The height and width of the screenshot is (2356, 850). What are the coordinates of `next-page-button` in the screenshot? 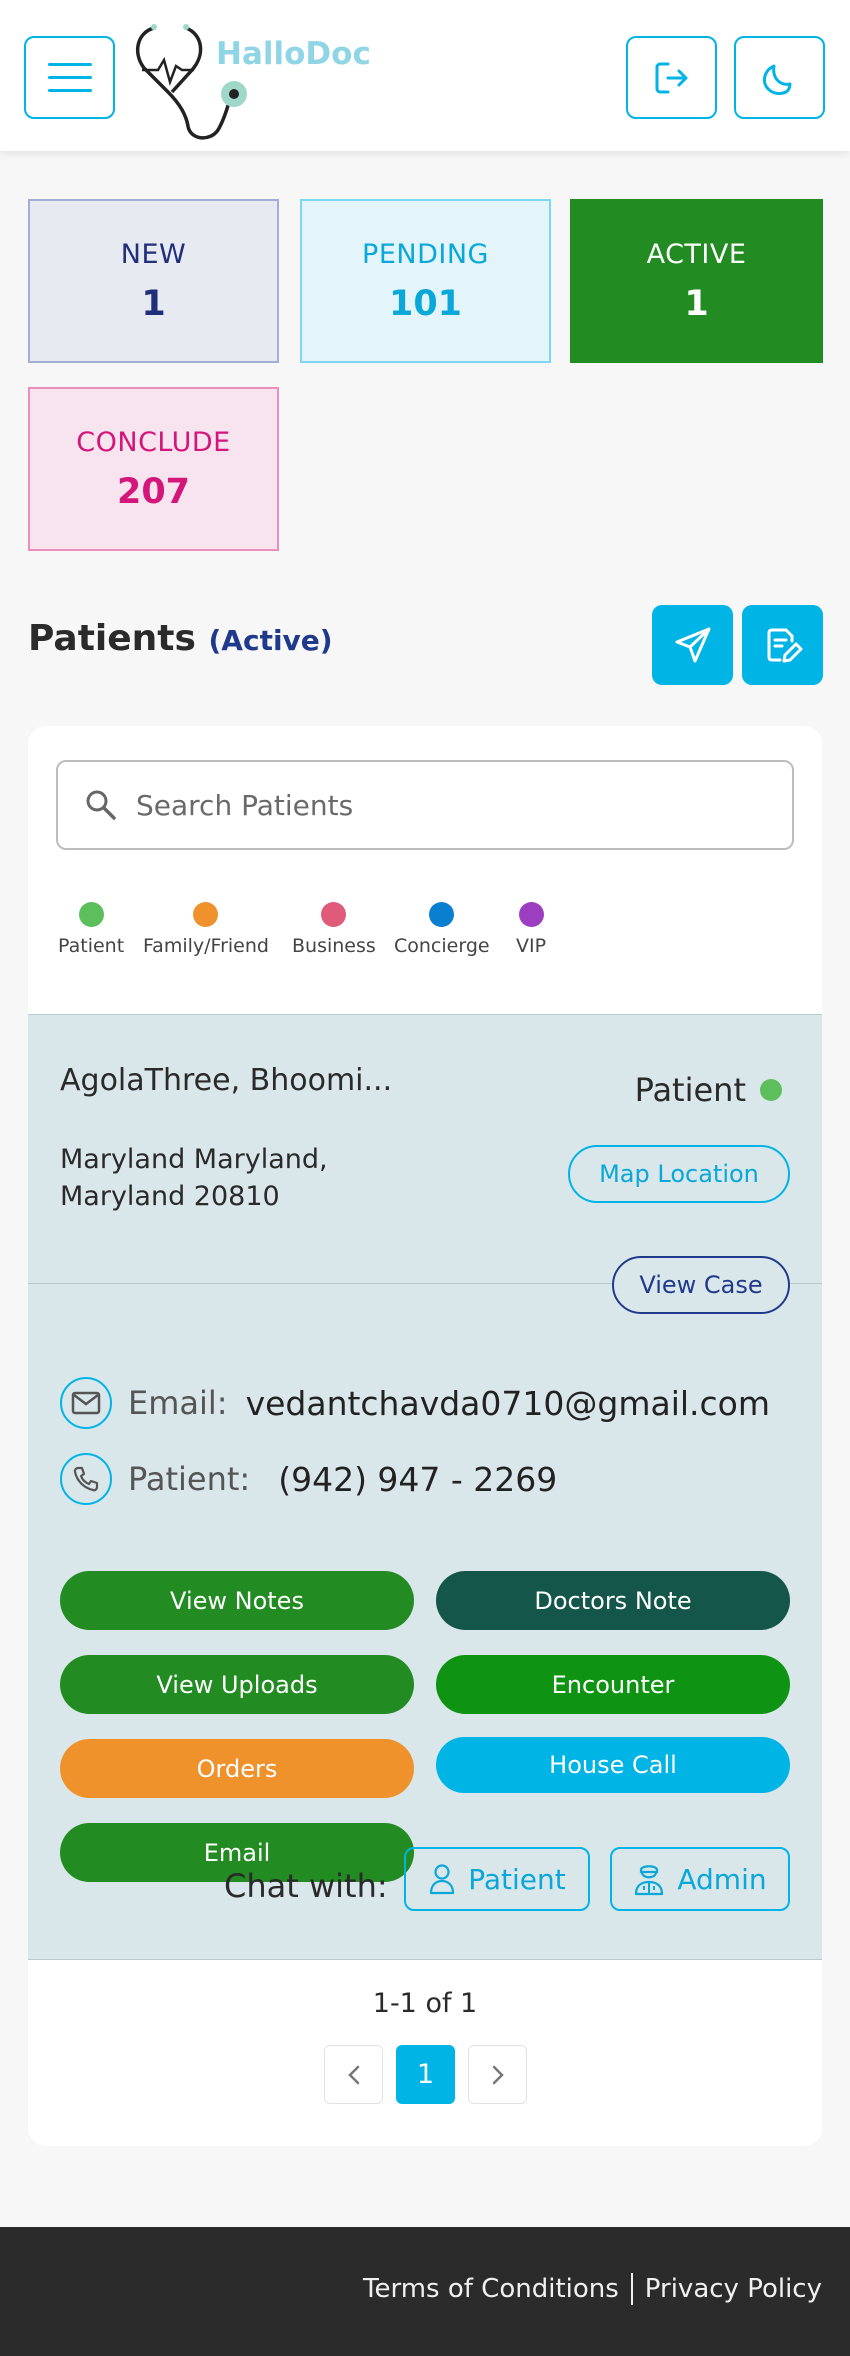 It's located at (497, 2074).